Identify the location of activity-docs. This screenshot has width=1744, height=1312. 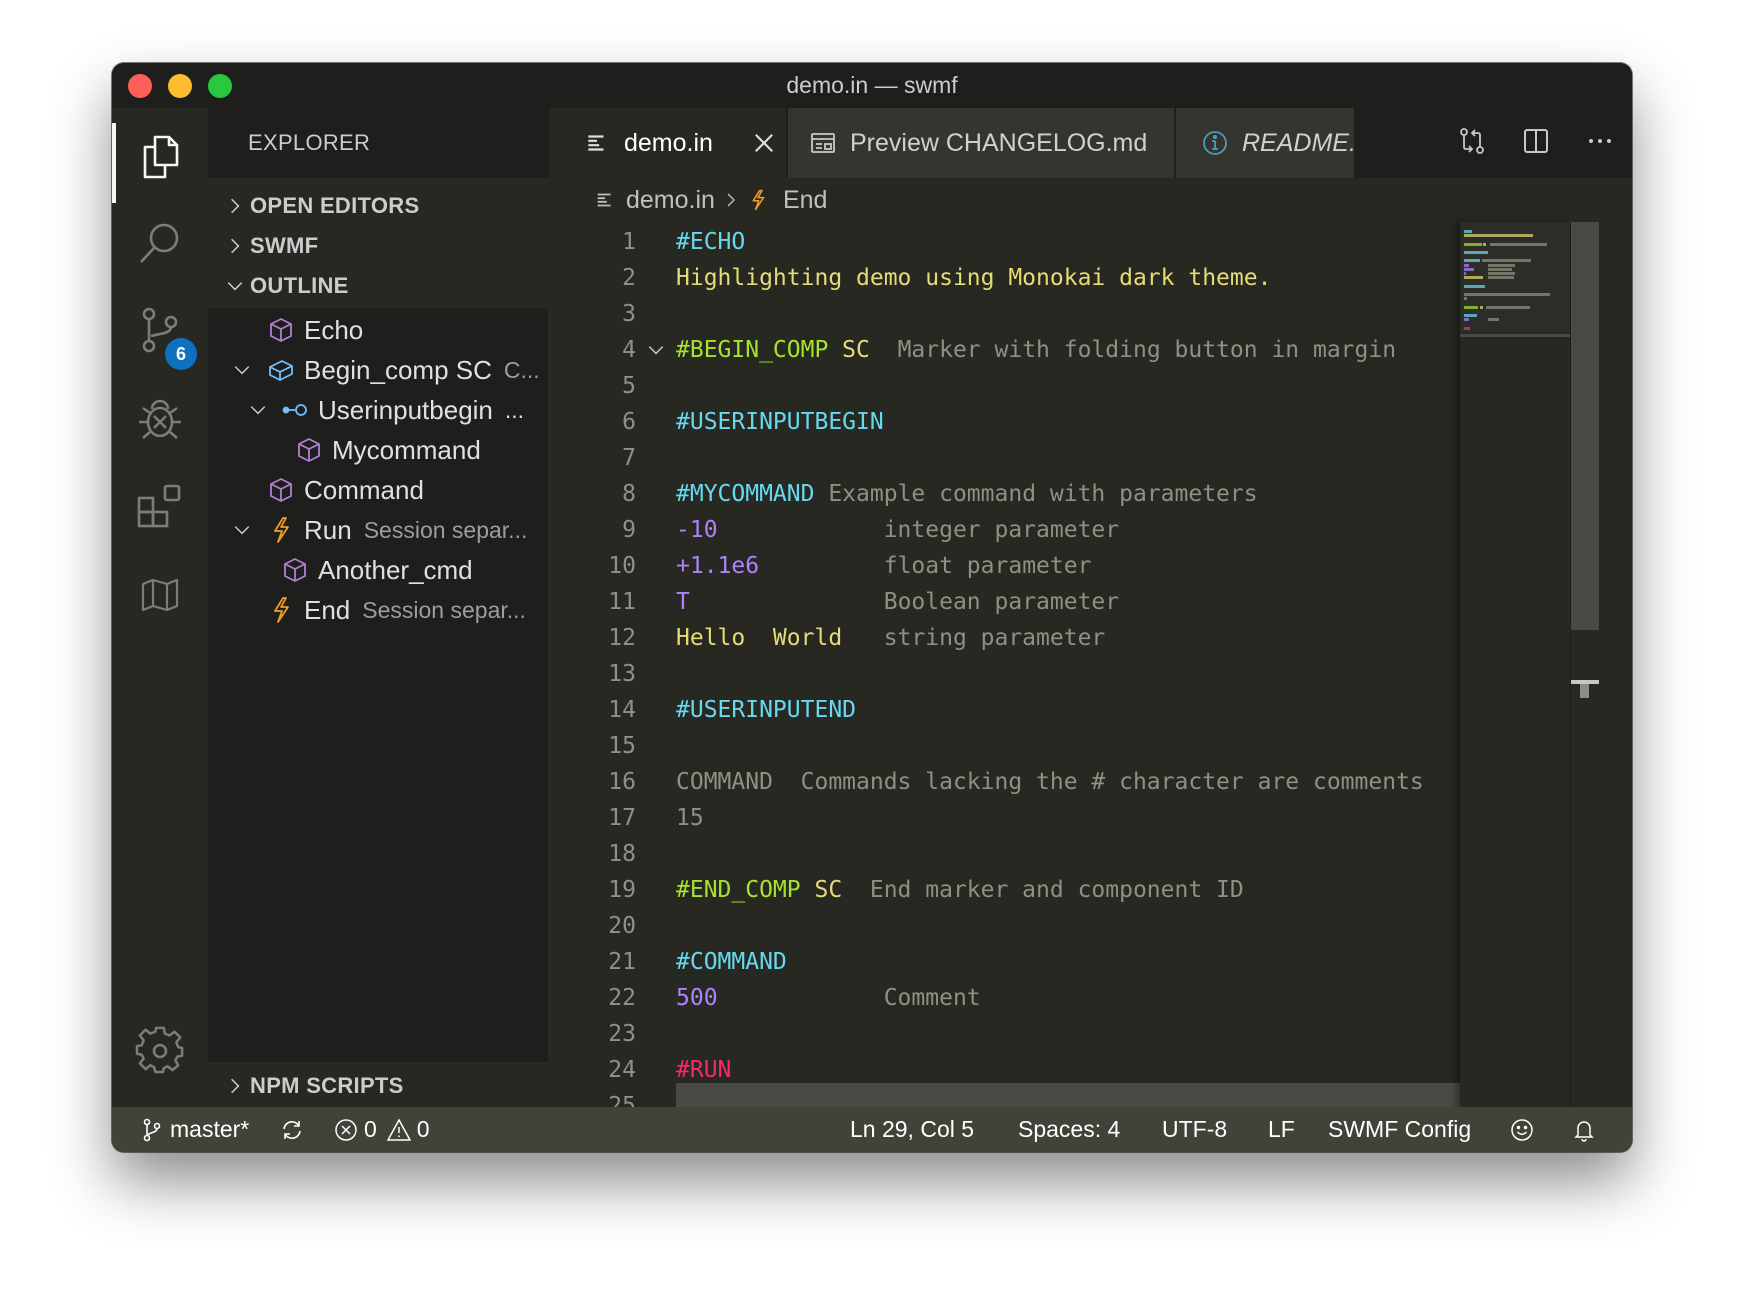
(160, 597).